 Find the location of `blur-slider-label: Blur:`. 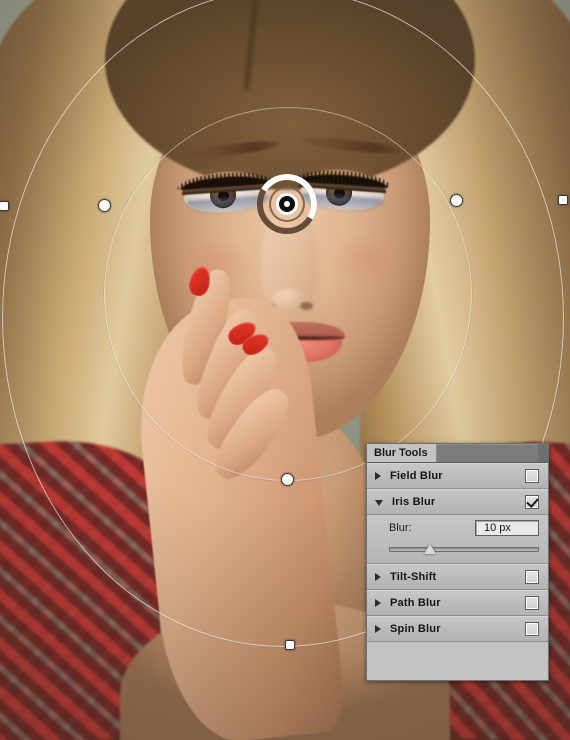

blur-slider-label: Blur: is located at coordinates (400, 528).